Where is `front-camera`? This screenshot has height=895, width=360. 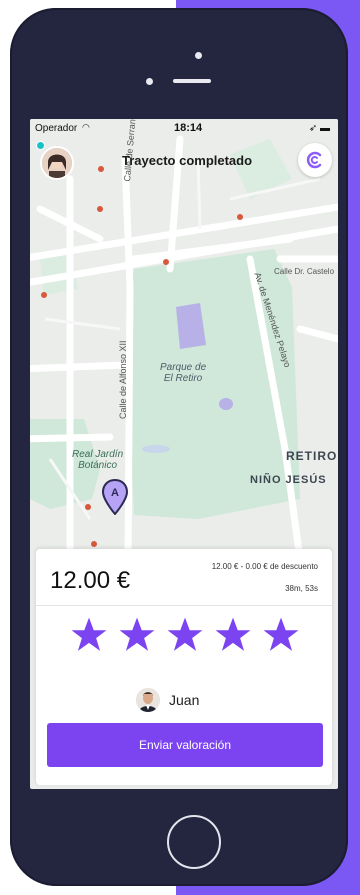
front-camera is located at coordinates (198, 55).